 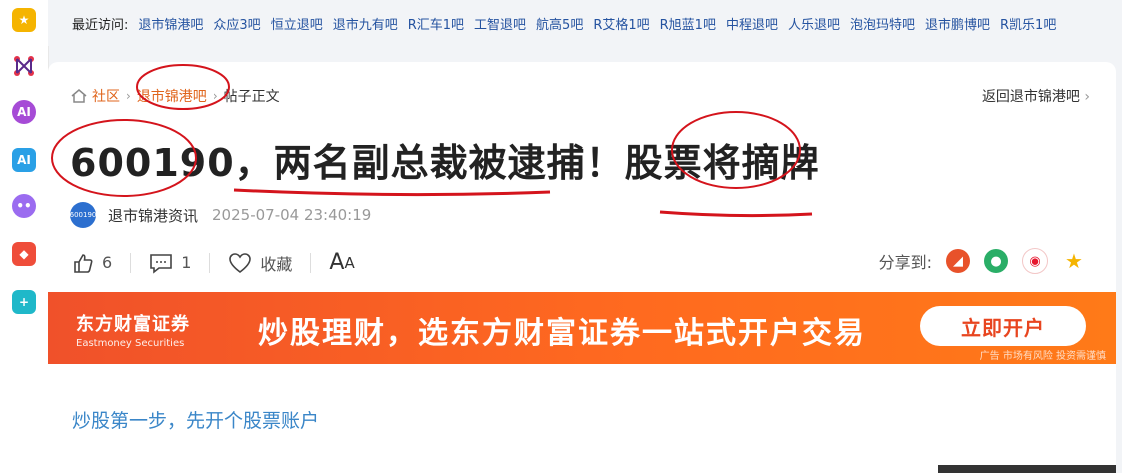 What do you see at coordinates (83, 215) in the screenshot?
I see `avatar: 600190` at bounding box center [83, 215].